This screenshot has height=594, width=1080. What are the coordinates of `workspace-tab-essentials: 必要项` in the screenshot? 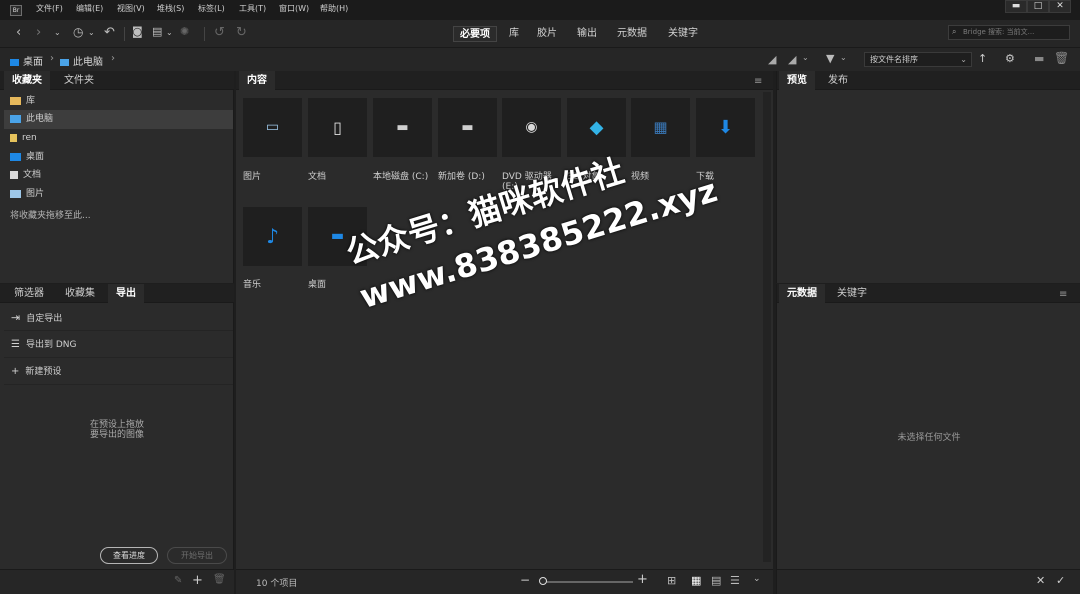 It's located at (475, 34).